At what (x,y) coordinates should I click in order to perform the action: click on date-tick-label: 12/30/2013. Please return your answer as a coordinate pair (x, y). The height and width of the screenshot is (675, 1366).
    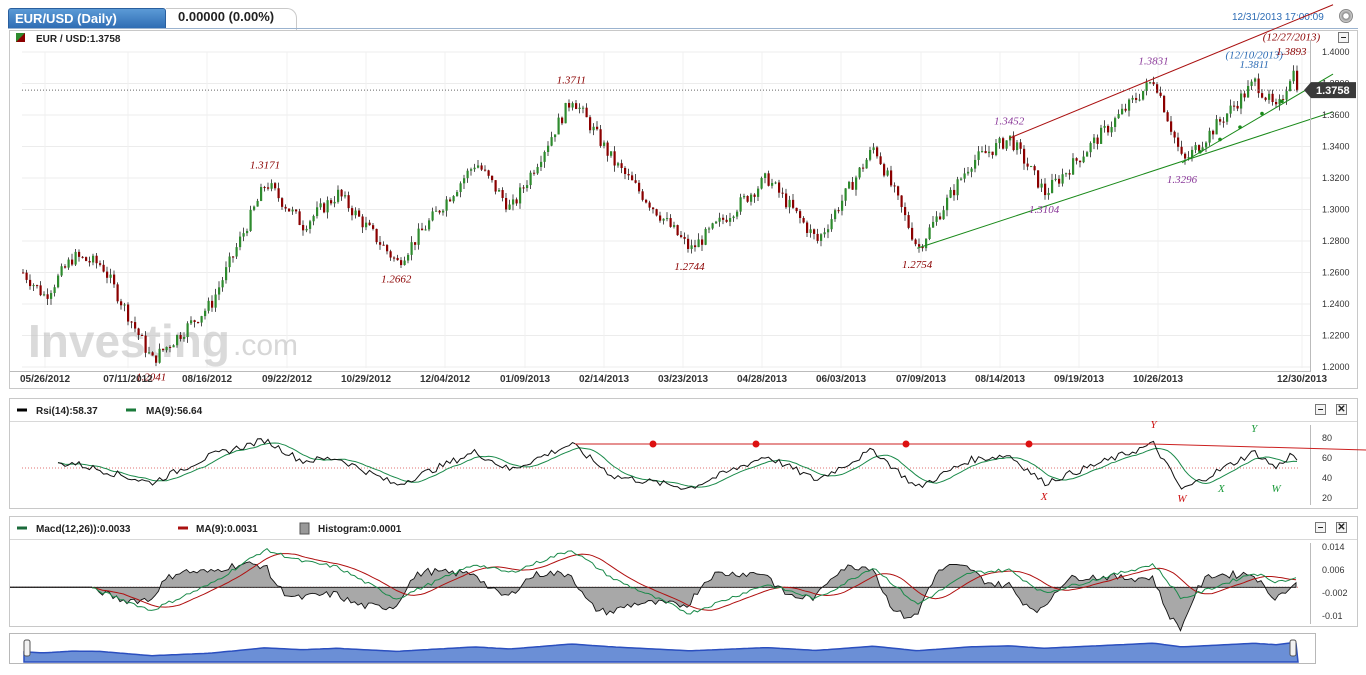
    Looking at the image, I should click on (1302, 379).